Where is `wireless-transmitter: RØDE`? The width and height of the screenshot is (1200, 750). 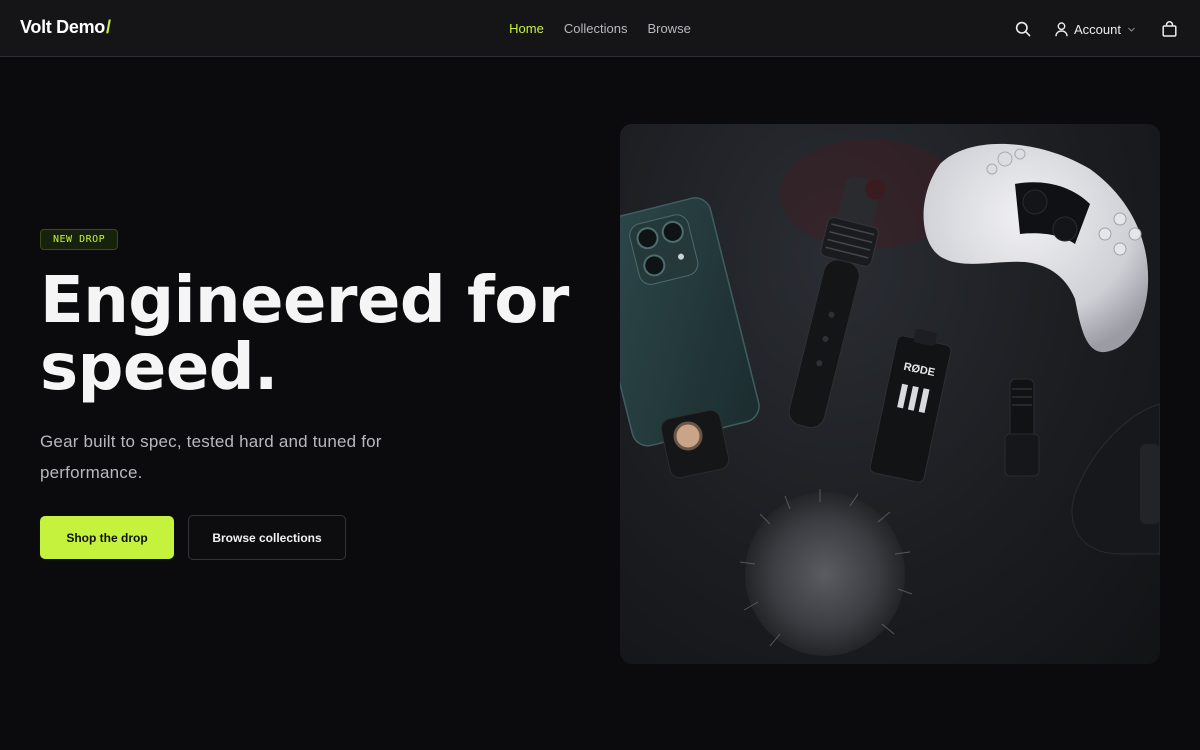
wireless-transmitter: RØDE is located at coordinates (910, 405).